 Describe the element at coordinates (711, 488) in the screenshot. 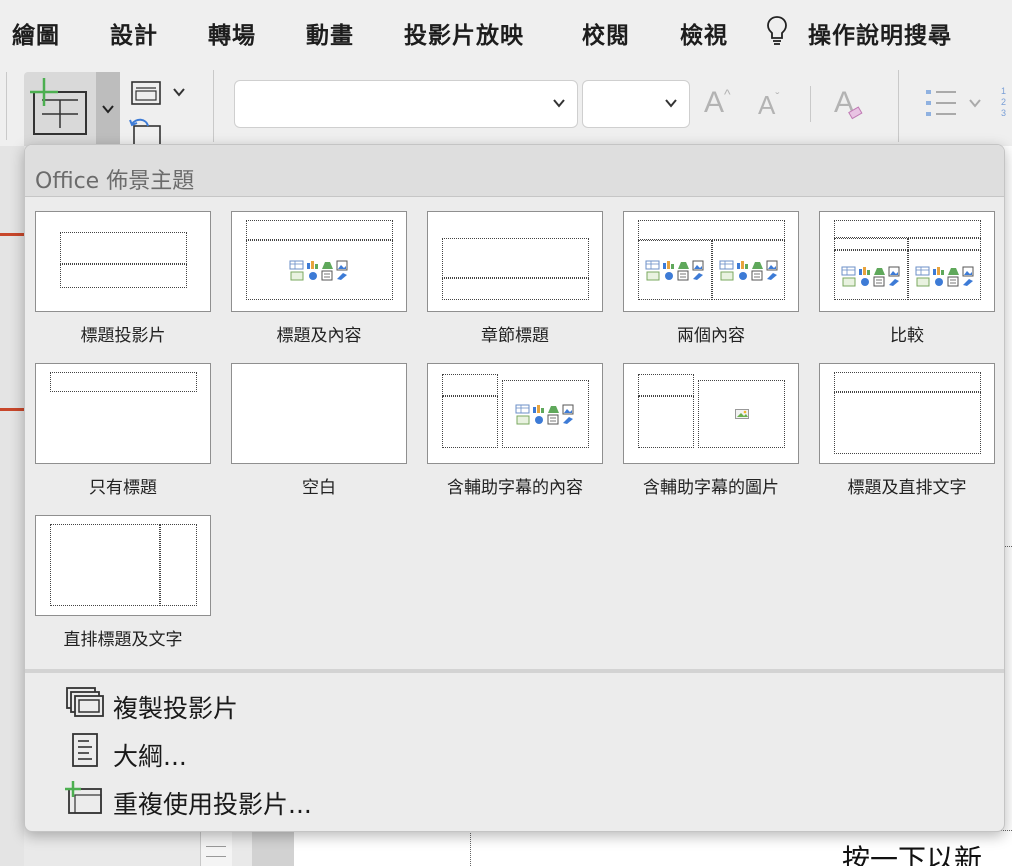

I see `layout-label: 含輔助字幕的圖片` at that location.